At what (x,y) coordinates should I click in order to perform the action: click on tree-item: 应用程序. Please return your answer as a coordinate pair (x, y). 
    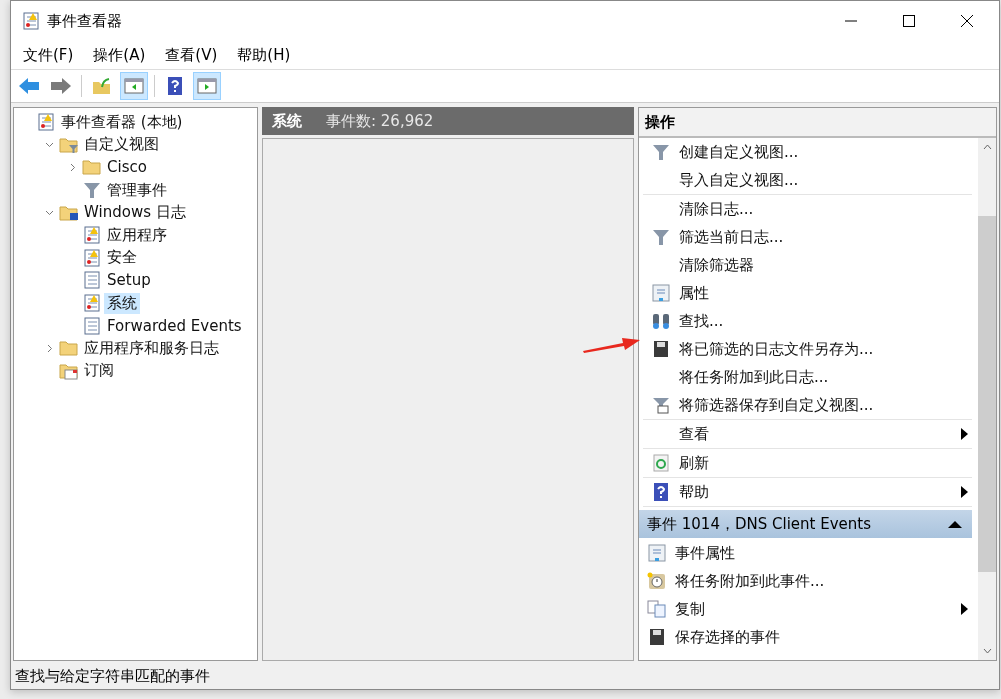
    Looking at the image, I should click on (137, 235).